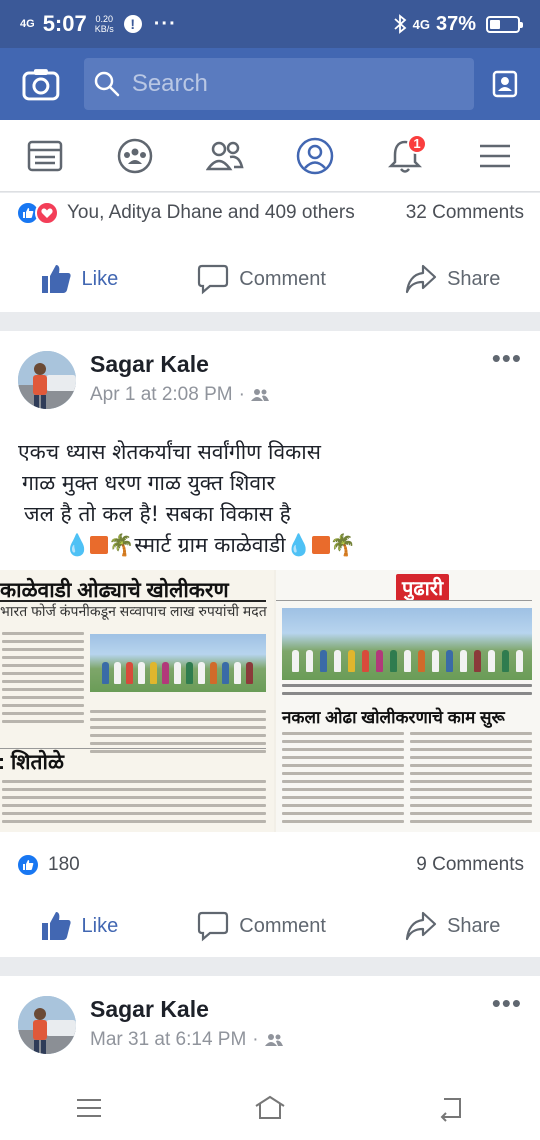 The height and width of the screenshot is (1140, 540). Describe the element at coordinates (210, 545) in the screenshot. I see `post-text-line: स्मार्ट ग्राम काळेवाडी` at that location.